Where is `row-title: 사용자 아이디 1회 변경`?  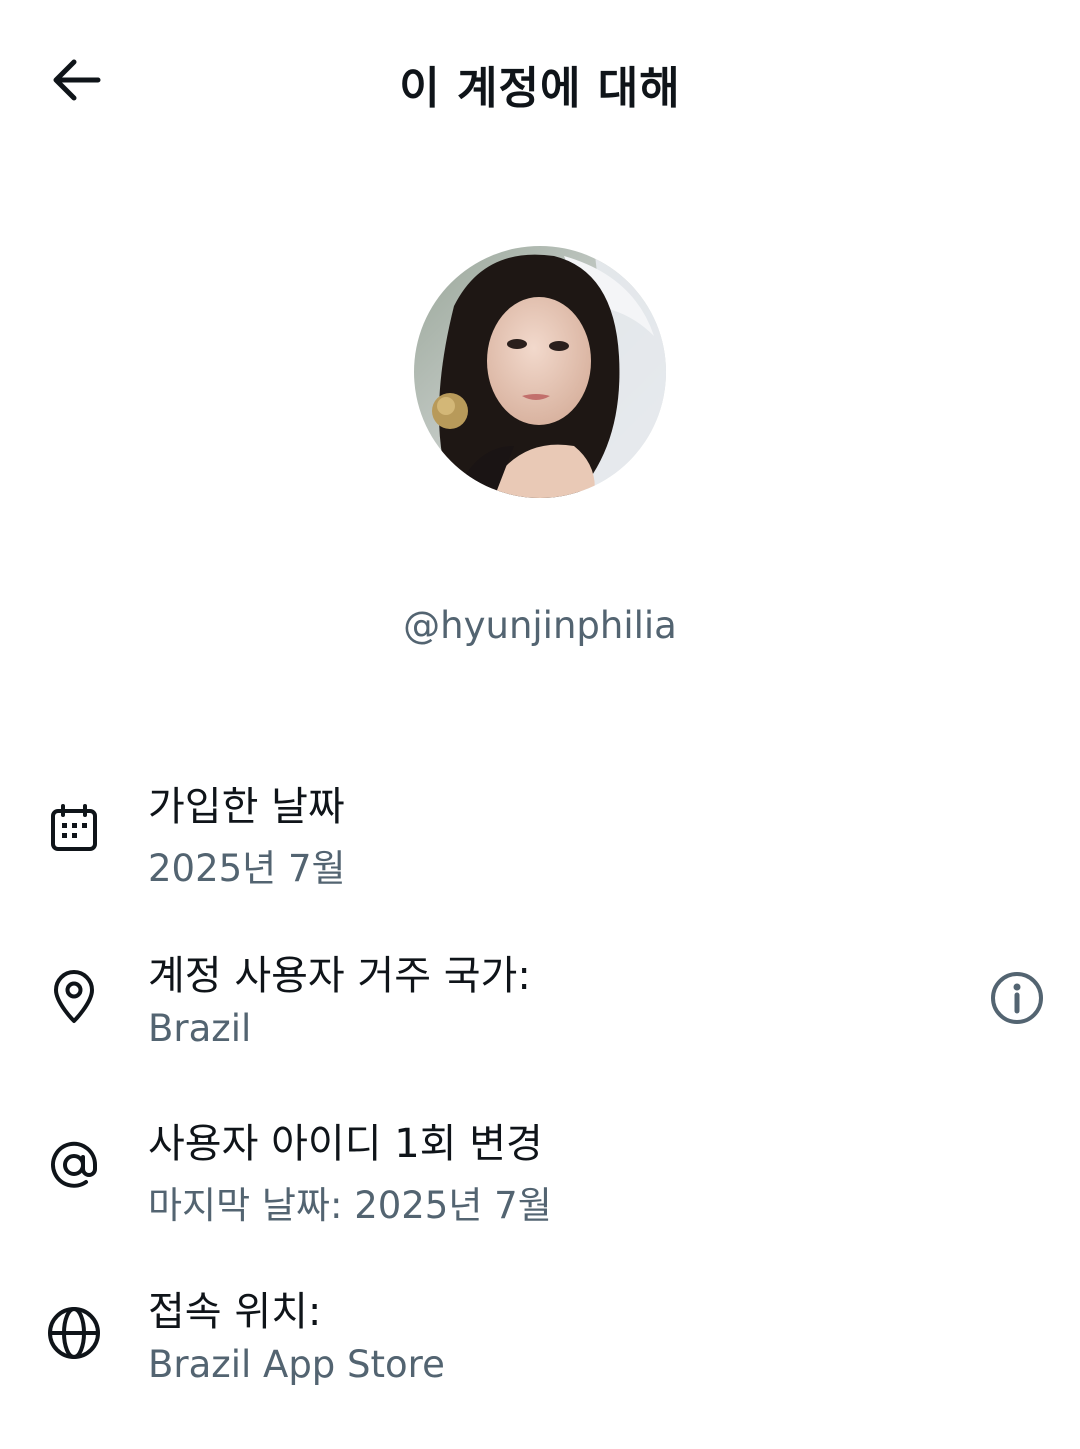 row-title: 사용자 아이디 1회 변경 is located at coordinates (345, 1144).